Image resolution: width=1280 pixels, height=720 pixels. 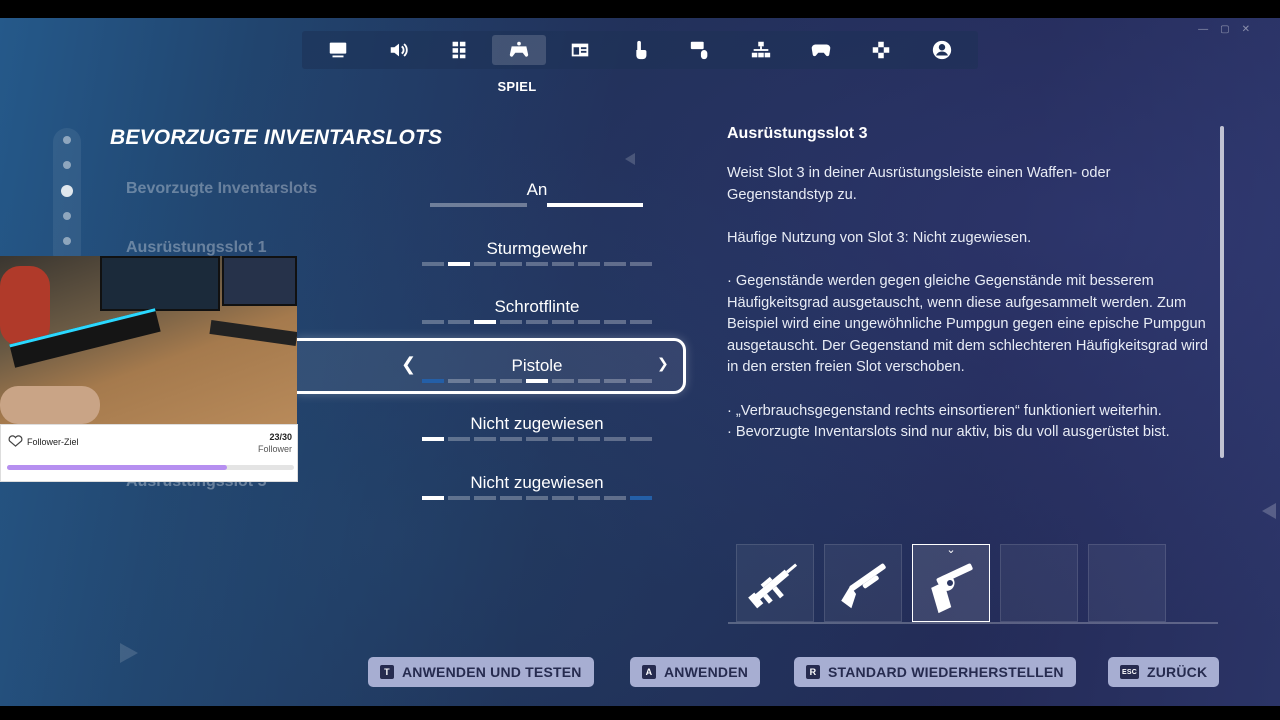 I want to click on back-button: ESC ZURÜCK, so click(x=1164, y=672).